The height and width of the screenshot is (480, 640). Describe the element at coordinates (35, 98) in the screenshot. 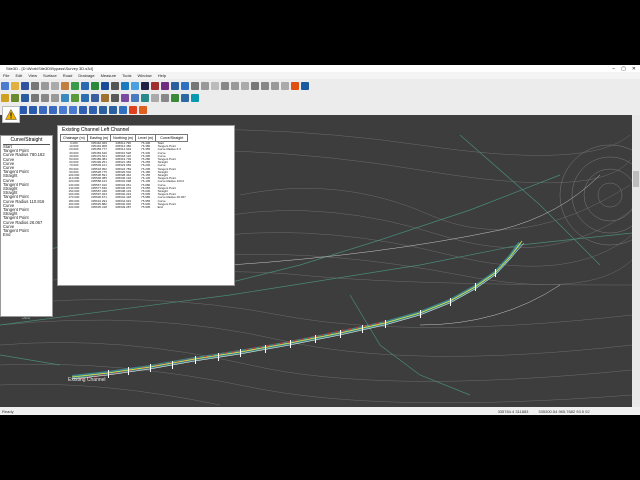

I see `point-icon` at that location.